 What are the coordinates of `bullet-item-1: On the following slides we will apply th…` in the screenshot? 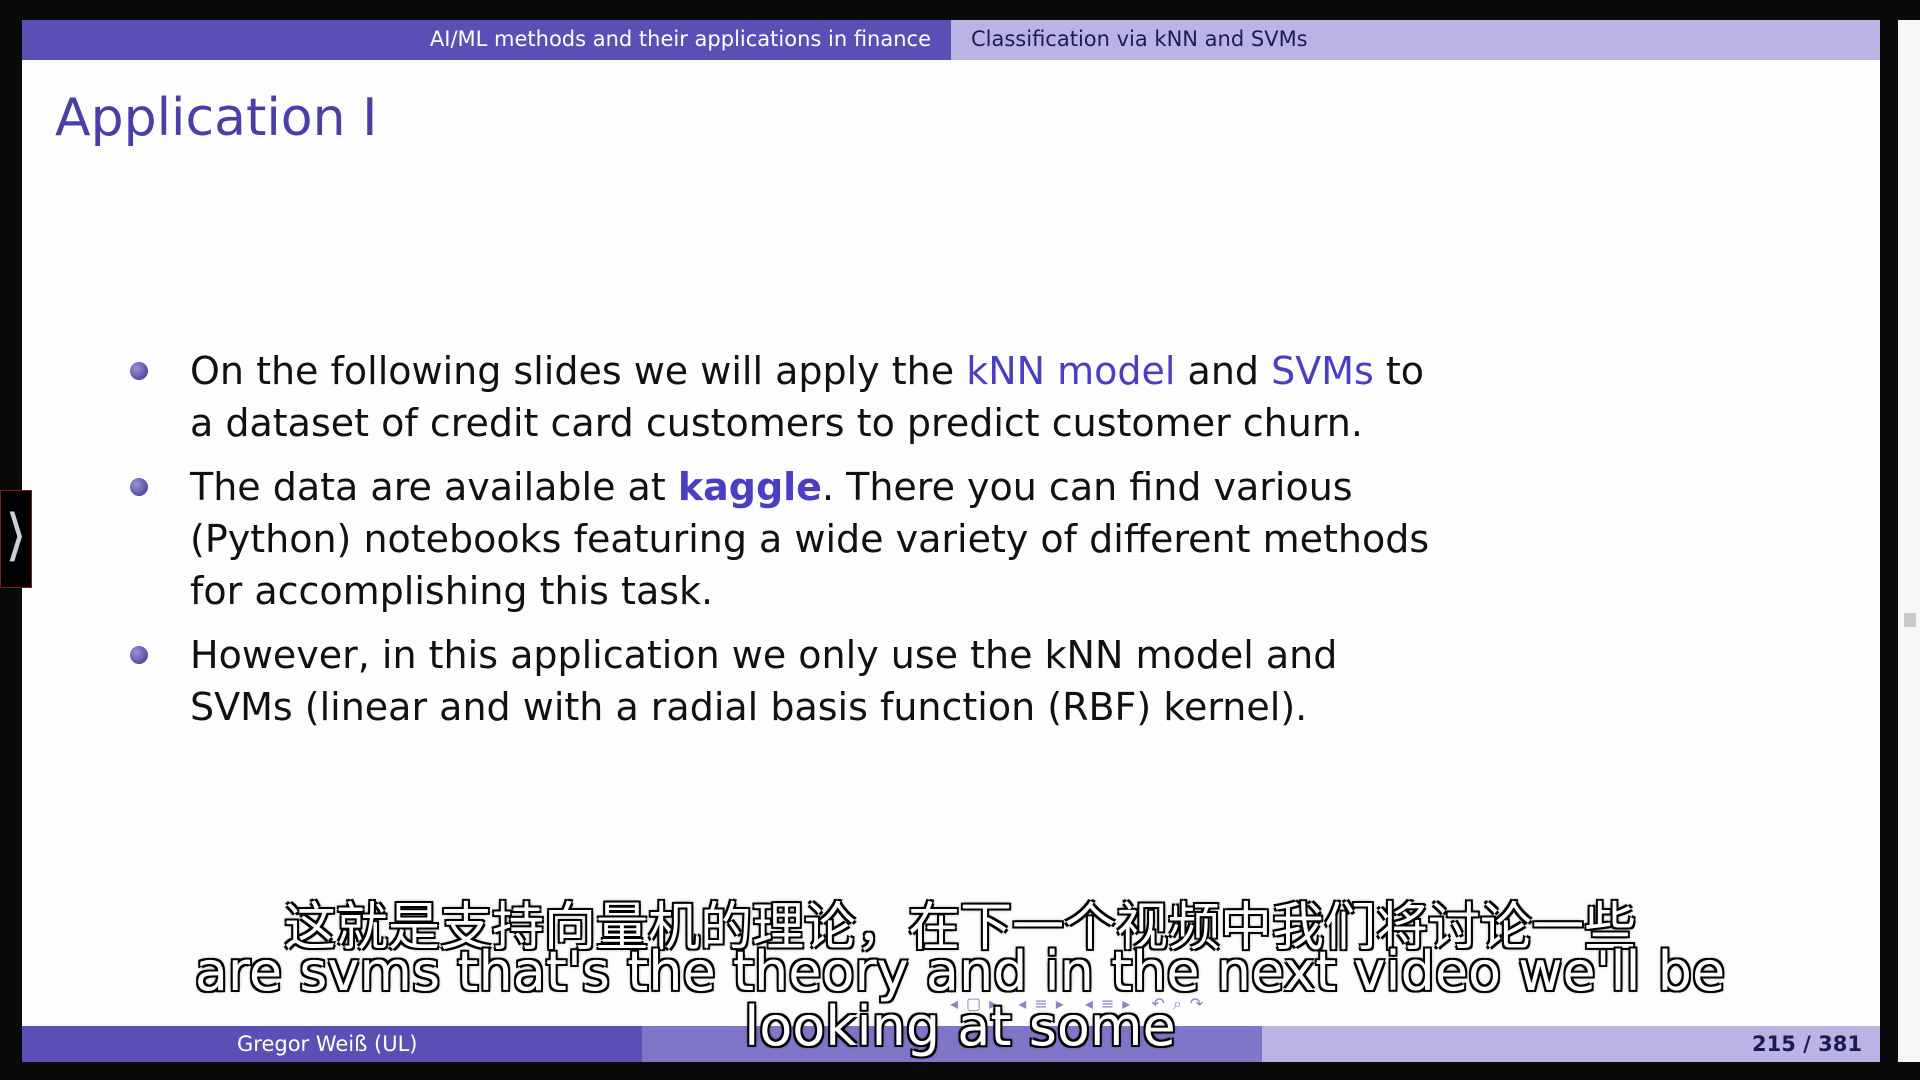 It's located at (772, 397).